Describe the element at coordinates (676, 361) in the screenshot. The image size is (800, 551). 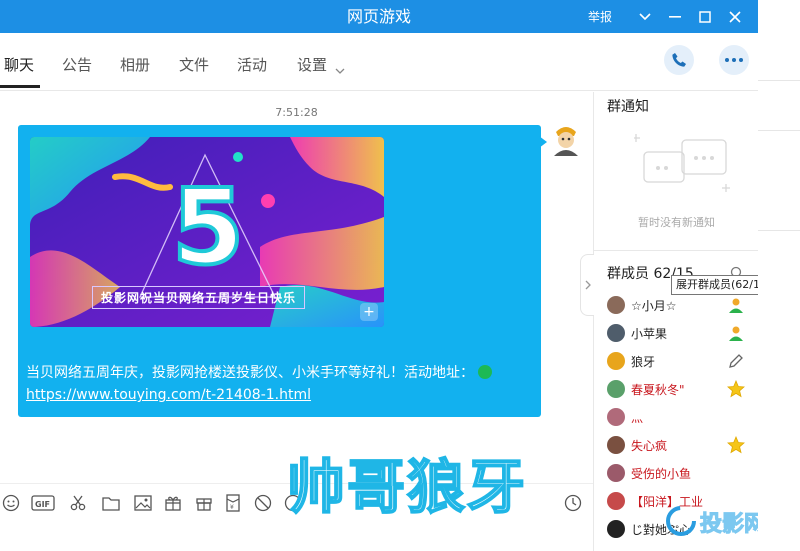
I see `member-list-item: 狼牙` at that location.